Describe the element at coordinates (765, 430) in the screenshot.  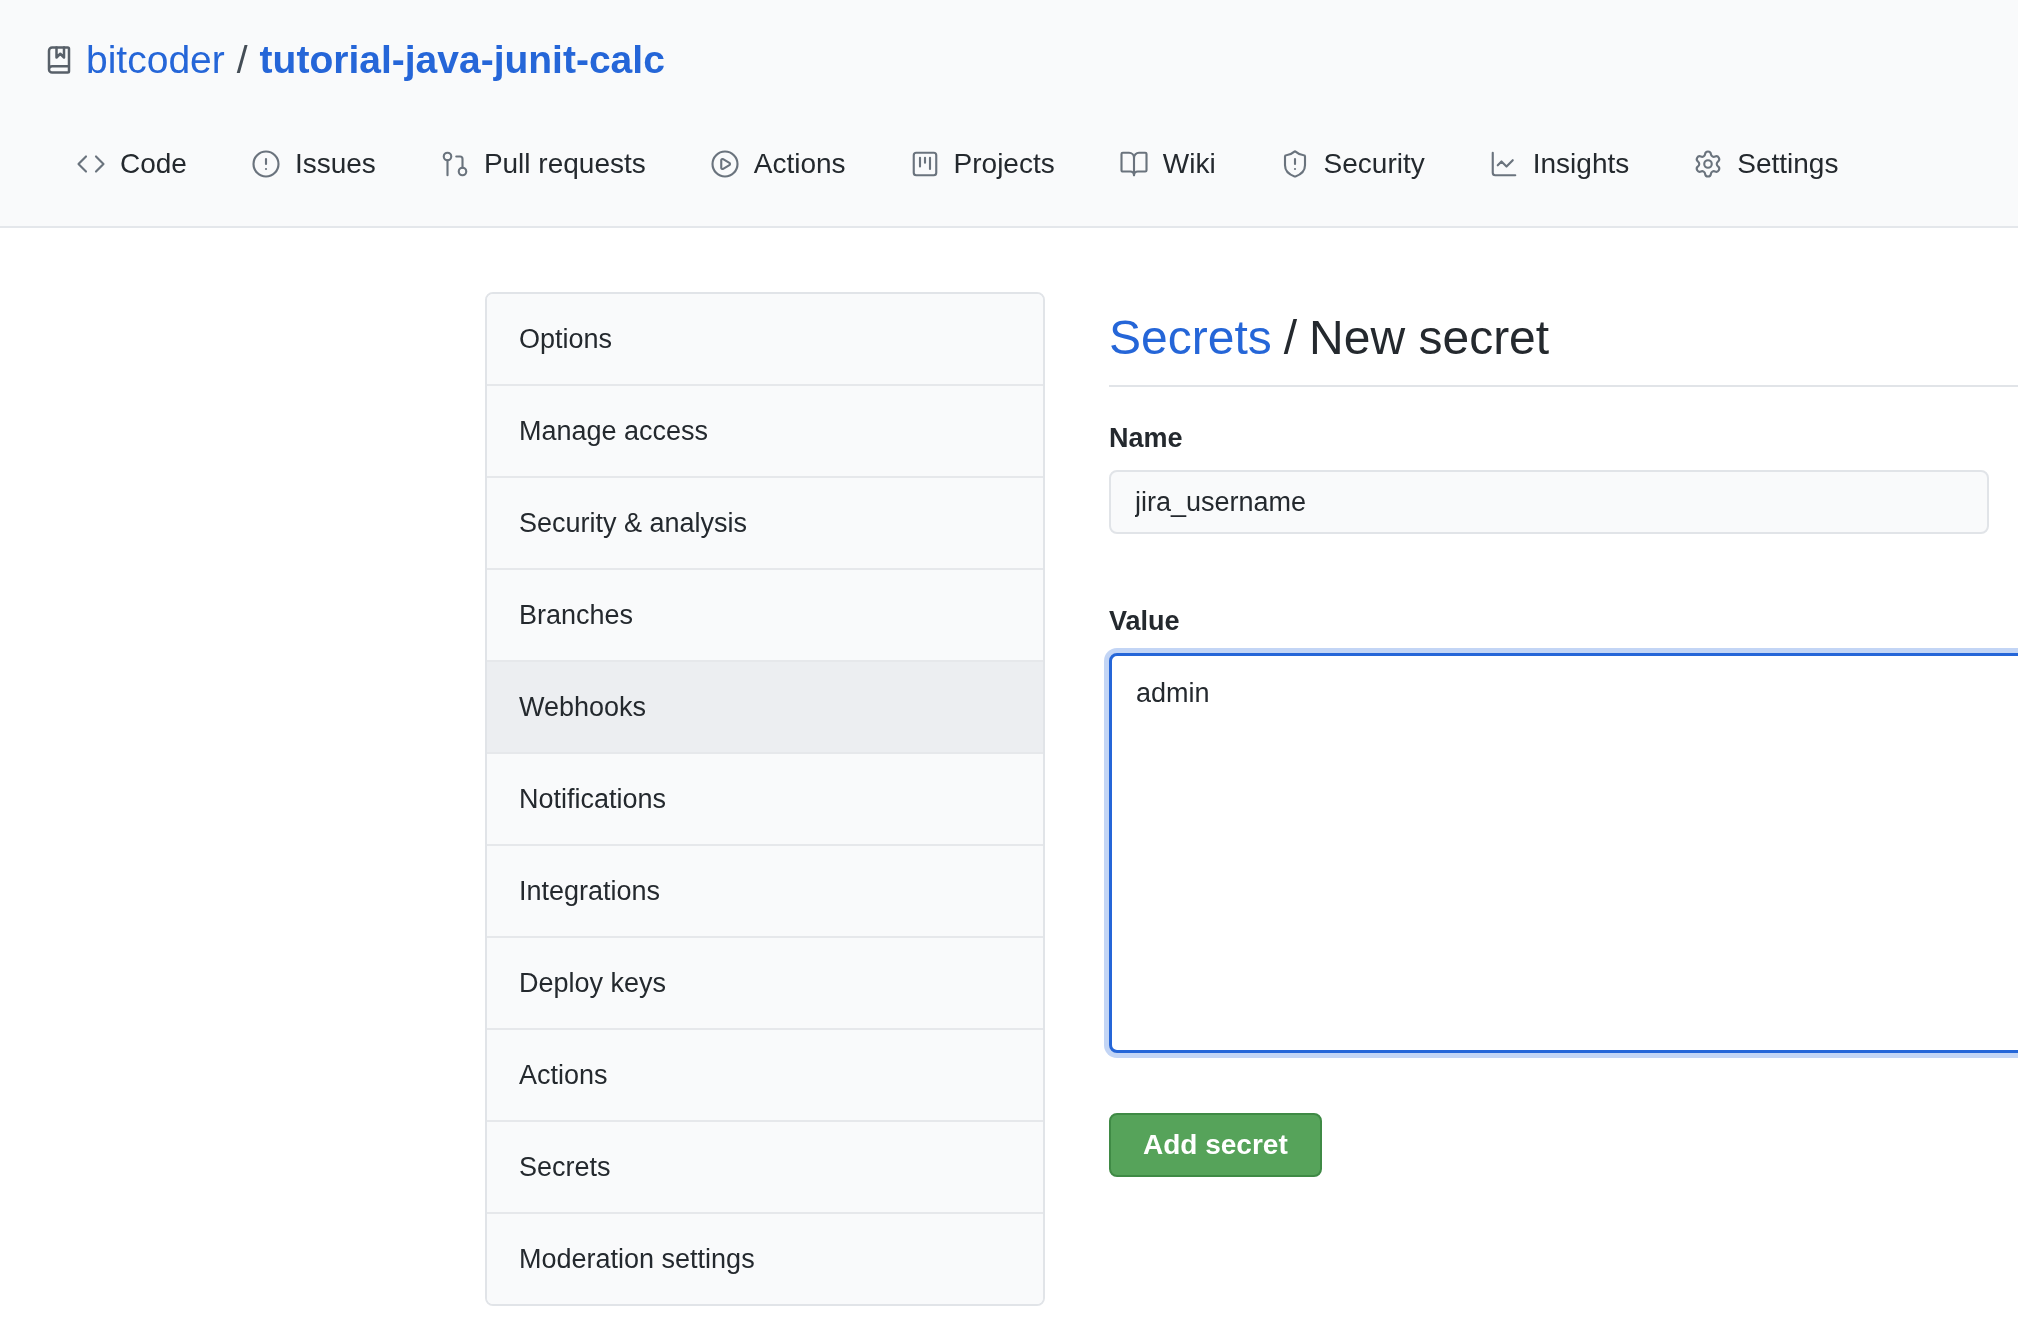
I see `menu-item: Manage access` at that location.